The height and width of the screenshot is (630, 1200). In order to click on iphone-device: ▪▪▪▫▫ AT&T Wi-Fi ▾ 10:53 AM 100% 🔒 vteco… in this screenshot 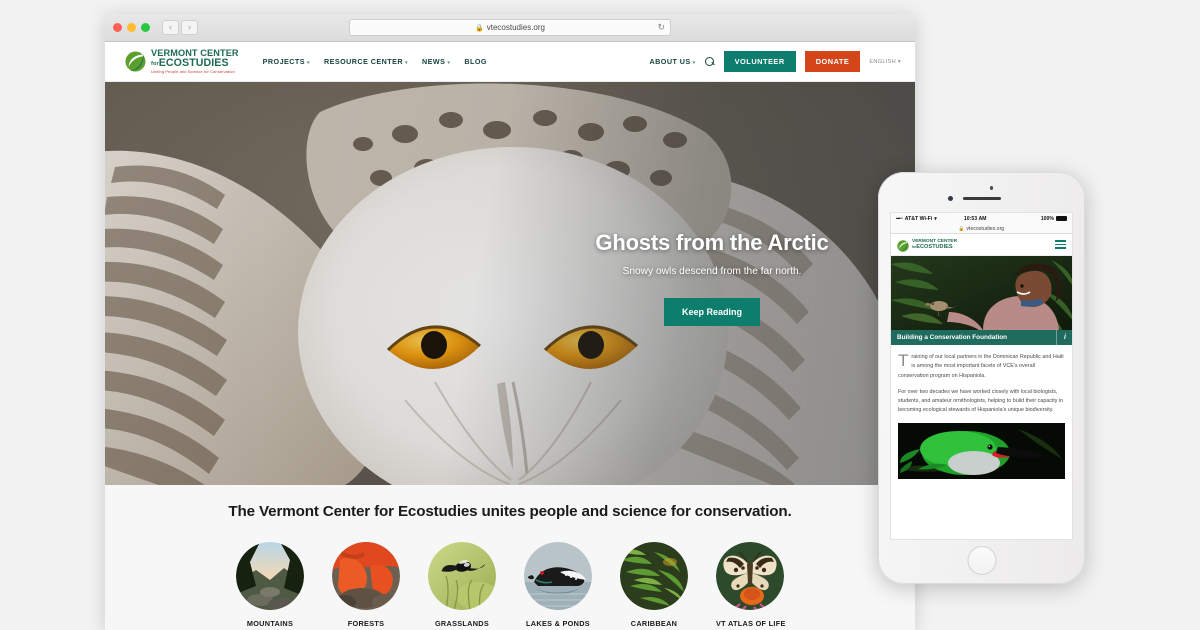, I will do `click(981, 378)`.